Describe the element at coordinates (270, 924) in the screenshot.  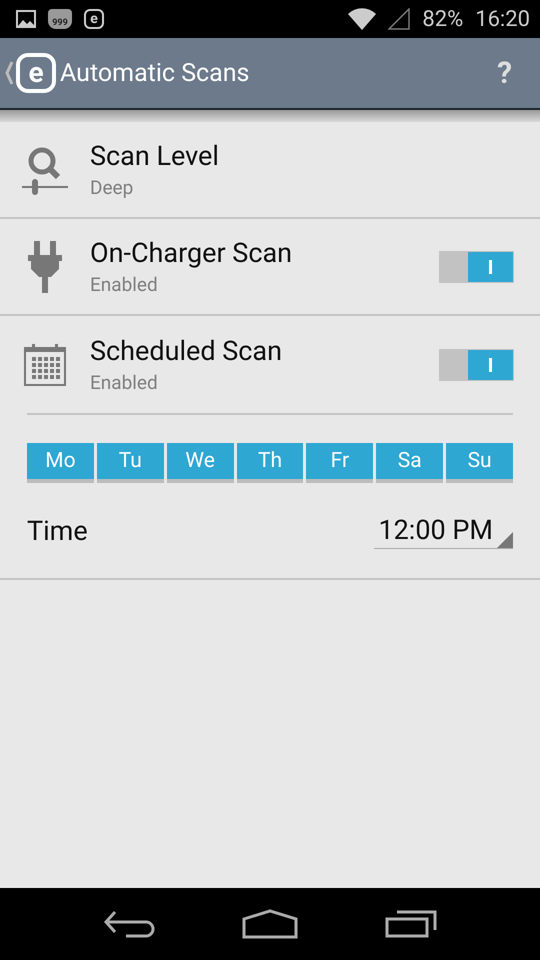
I see `home-icon` at that location.